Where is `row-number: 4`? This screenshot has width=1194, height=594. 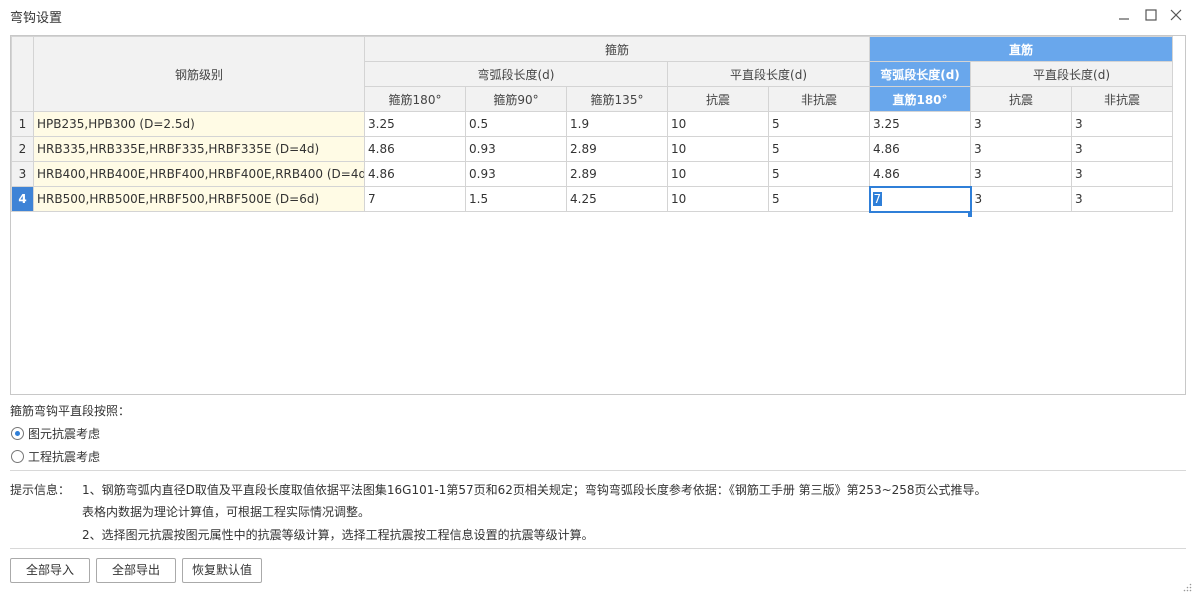 row-number: 4 is located at coordinates (22, 199).